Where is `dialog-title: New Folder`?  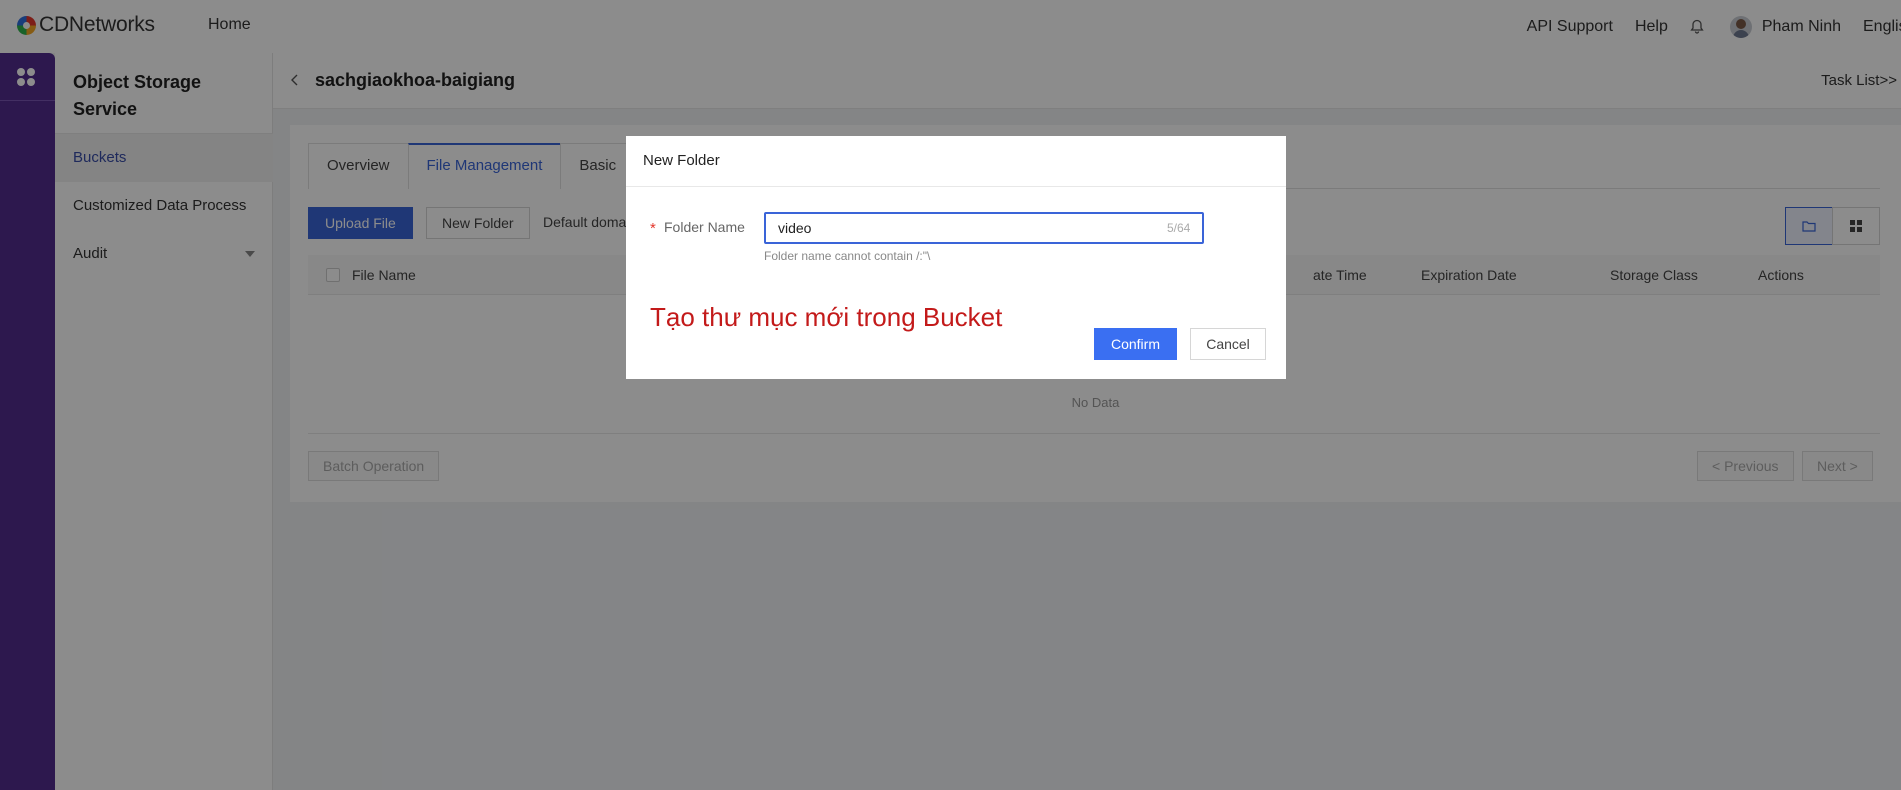
dialog-title: New Folder is located at coordinates (681, 160).